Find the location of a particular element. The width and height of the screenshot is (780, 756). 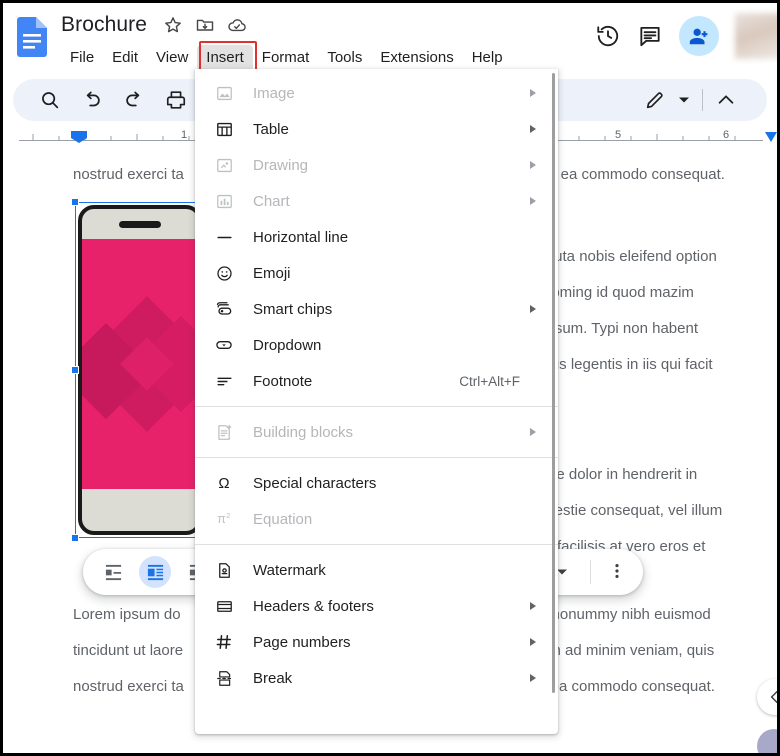

menu-item-footnote: Footnote Ctrl+Alt+F is located at coordinates (376, 381).